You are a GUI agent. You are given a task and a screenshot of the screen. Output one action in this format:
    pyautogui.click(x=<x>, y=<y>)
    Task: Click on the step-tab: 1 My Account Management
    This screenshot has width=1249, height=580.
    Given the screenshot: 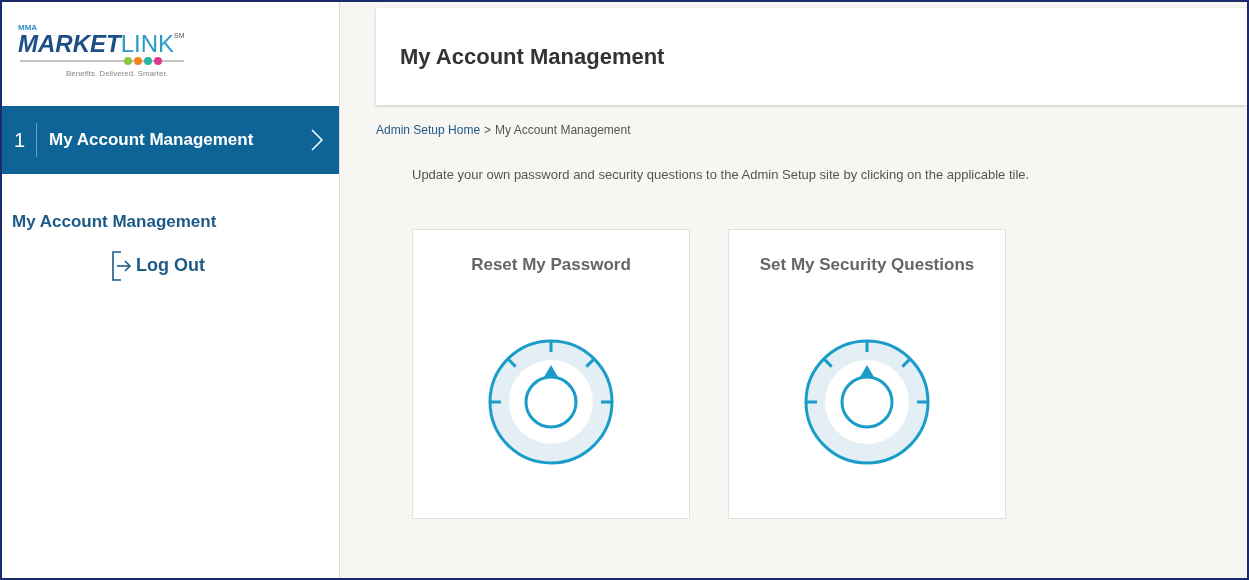 What is the action you would take?
    pyautogui.click(x=170, y=140)
    